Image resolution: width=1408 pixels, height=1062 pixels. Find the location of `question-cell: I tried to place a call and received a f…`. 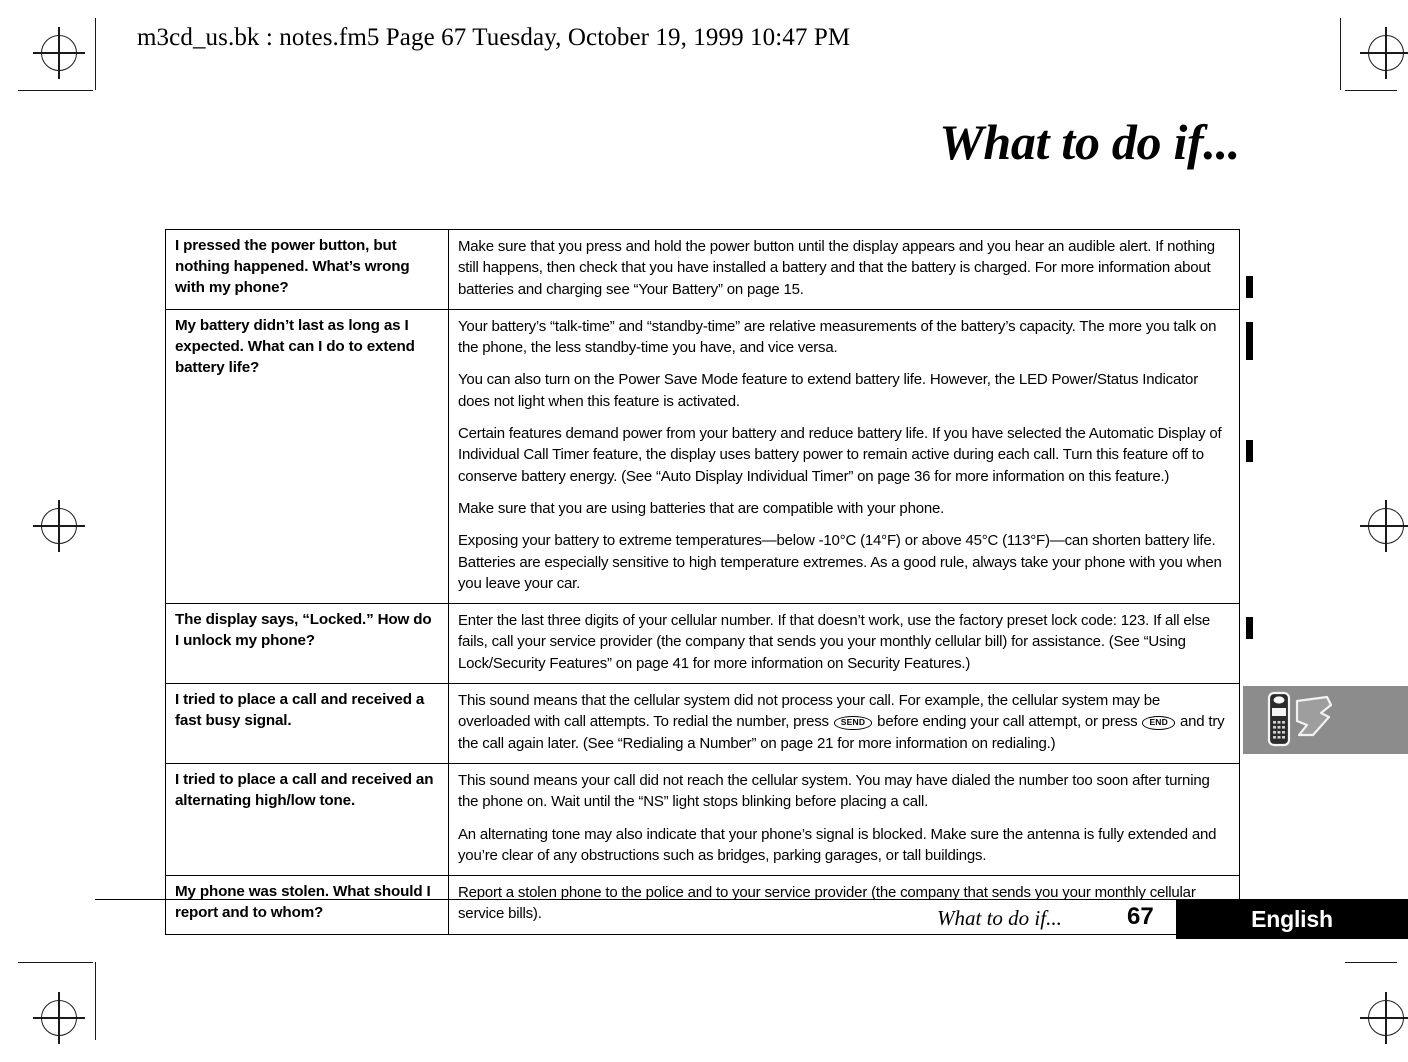

question-cell: I tried to place a call and received a f… is located at coordinates (307, 723).